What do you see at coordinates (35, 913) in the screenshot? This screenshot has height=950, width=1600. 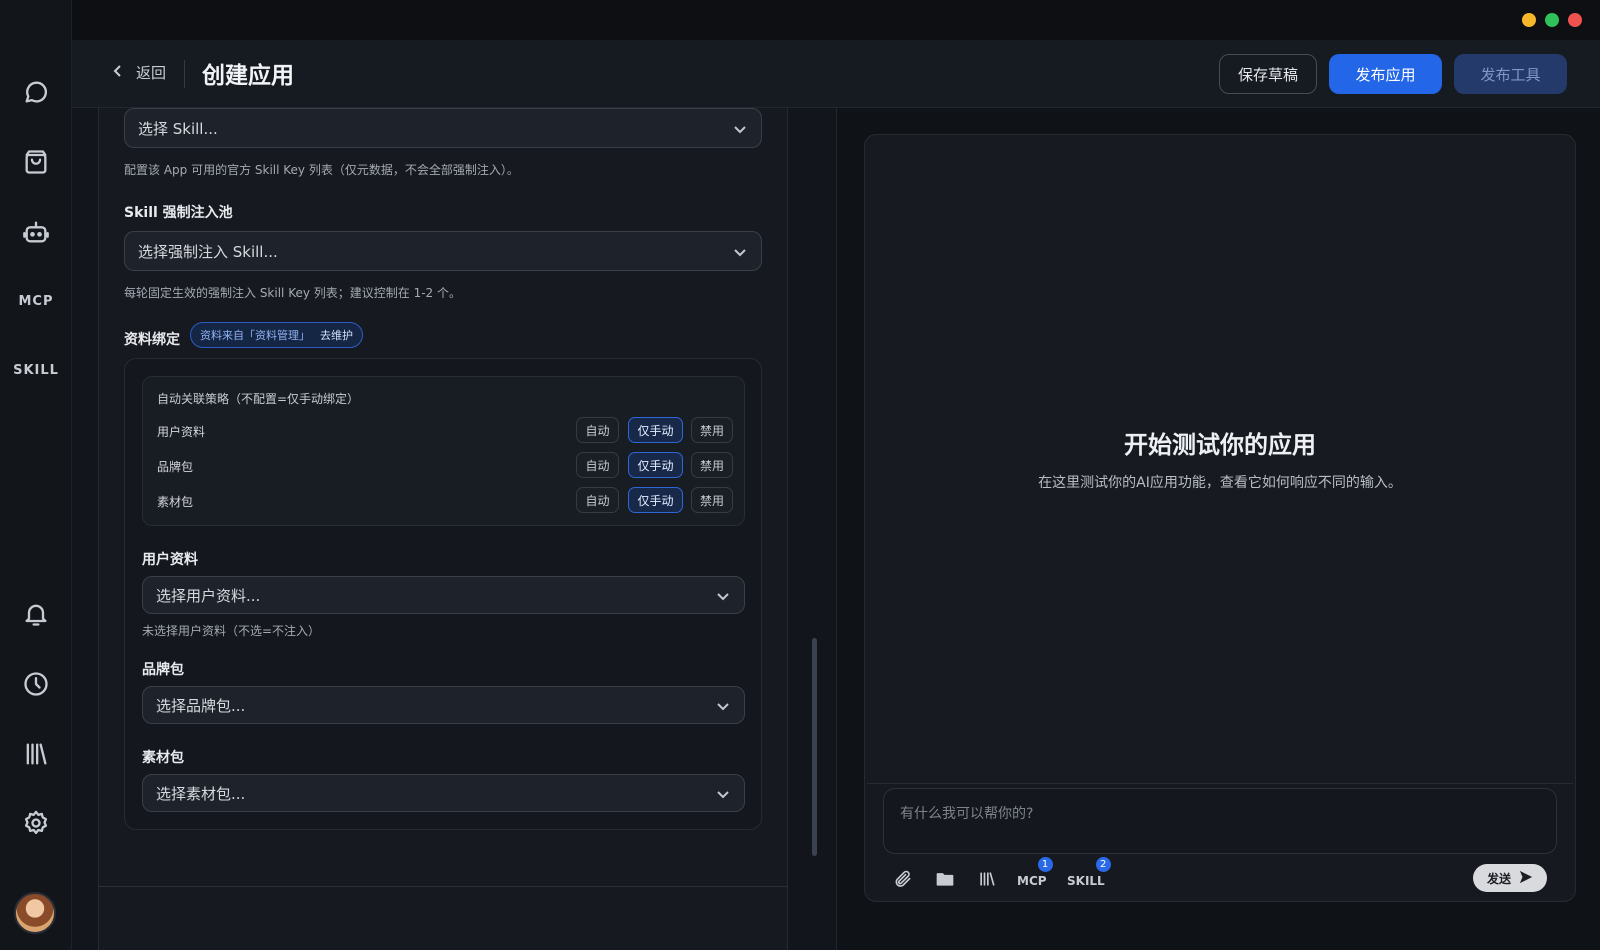 I see `avatar` at bounding box center [35, 913].